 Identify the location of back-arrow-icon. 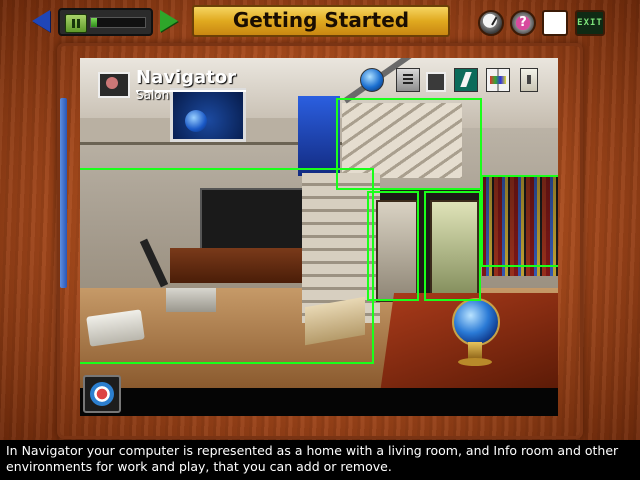
(41, 21).